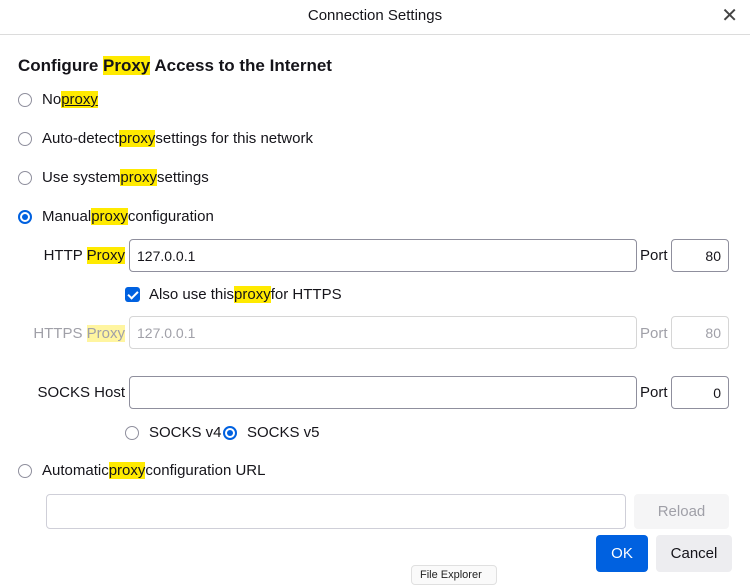  What do you see at coordinates (113, 177) in the screenshot?
I see `radio-system-proxy: Use system proxy settings` at bounding box center [113, 177].